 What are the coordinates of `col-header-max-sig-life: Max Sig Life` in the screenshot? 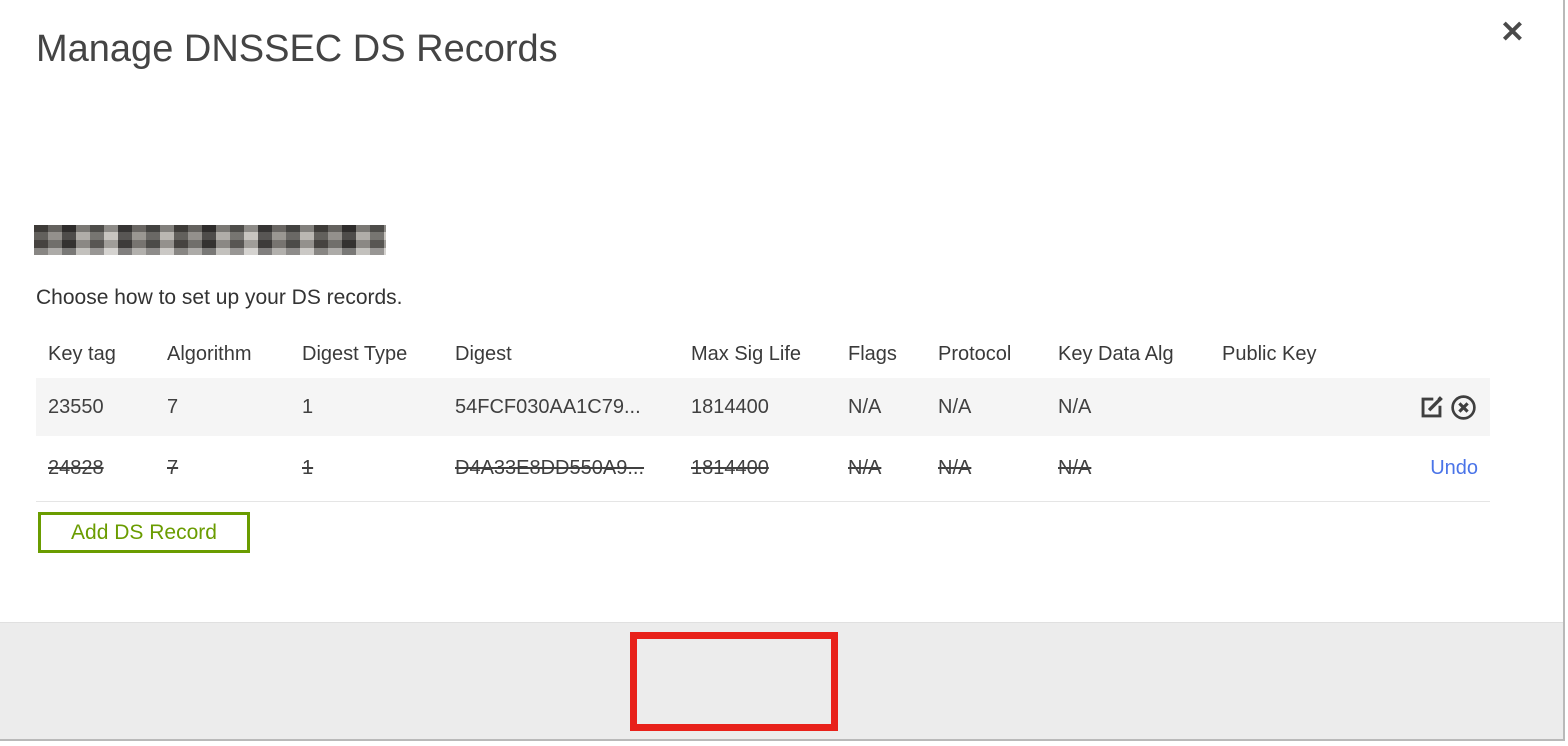 It's located at (746, 353).